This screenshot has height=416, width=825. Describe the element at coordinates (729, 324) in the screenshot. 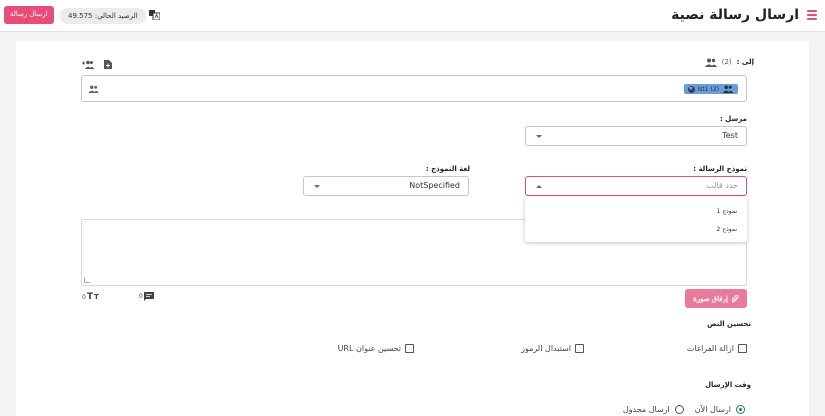

I see `text-improve-label: تحسين النص` at that location.